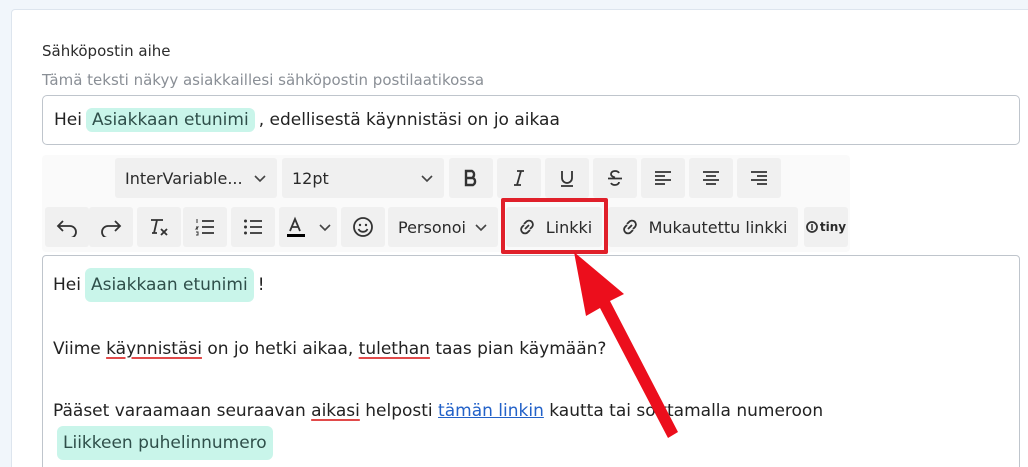  I want to click on underline-button, so click(567, 178).